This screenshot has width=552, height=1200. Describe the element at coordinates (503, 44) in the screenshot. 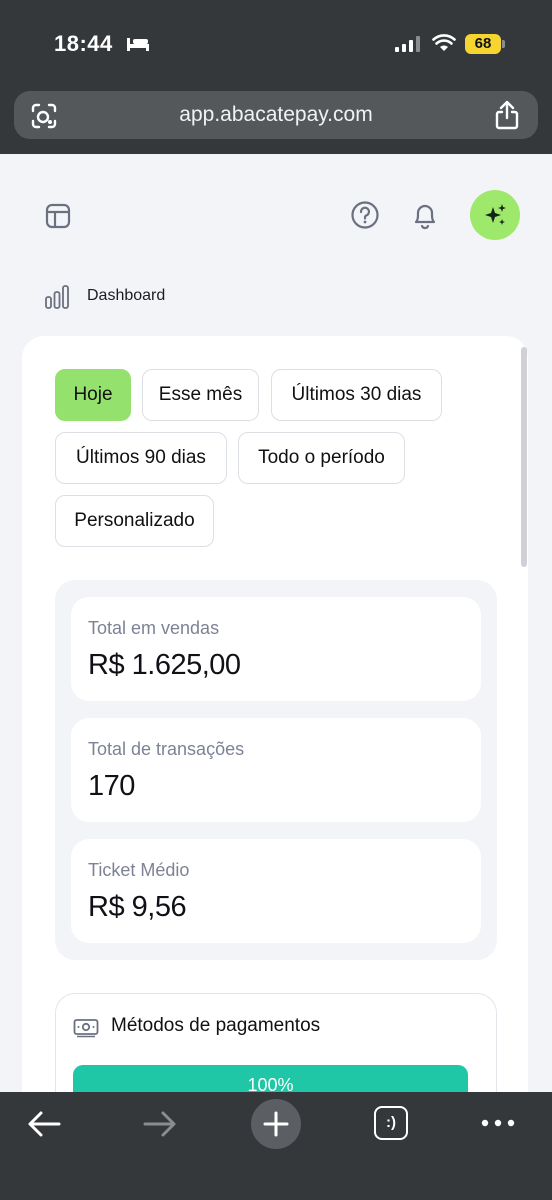

I see `battery-tip` at that location.